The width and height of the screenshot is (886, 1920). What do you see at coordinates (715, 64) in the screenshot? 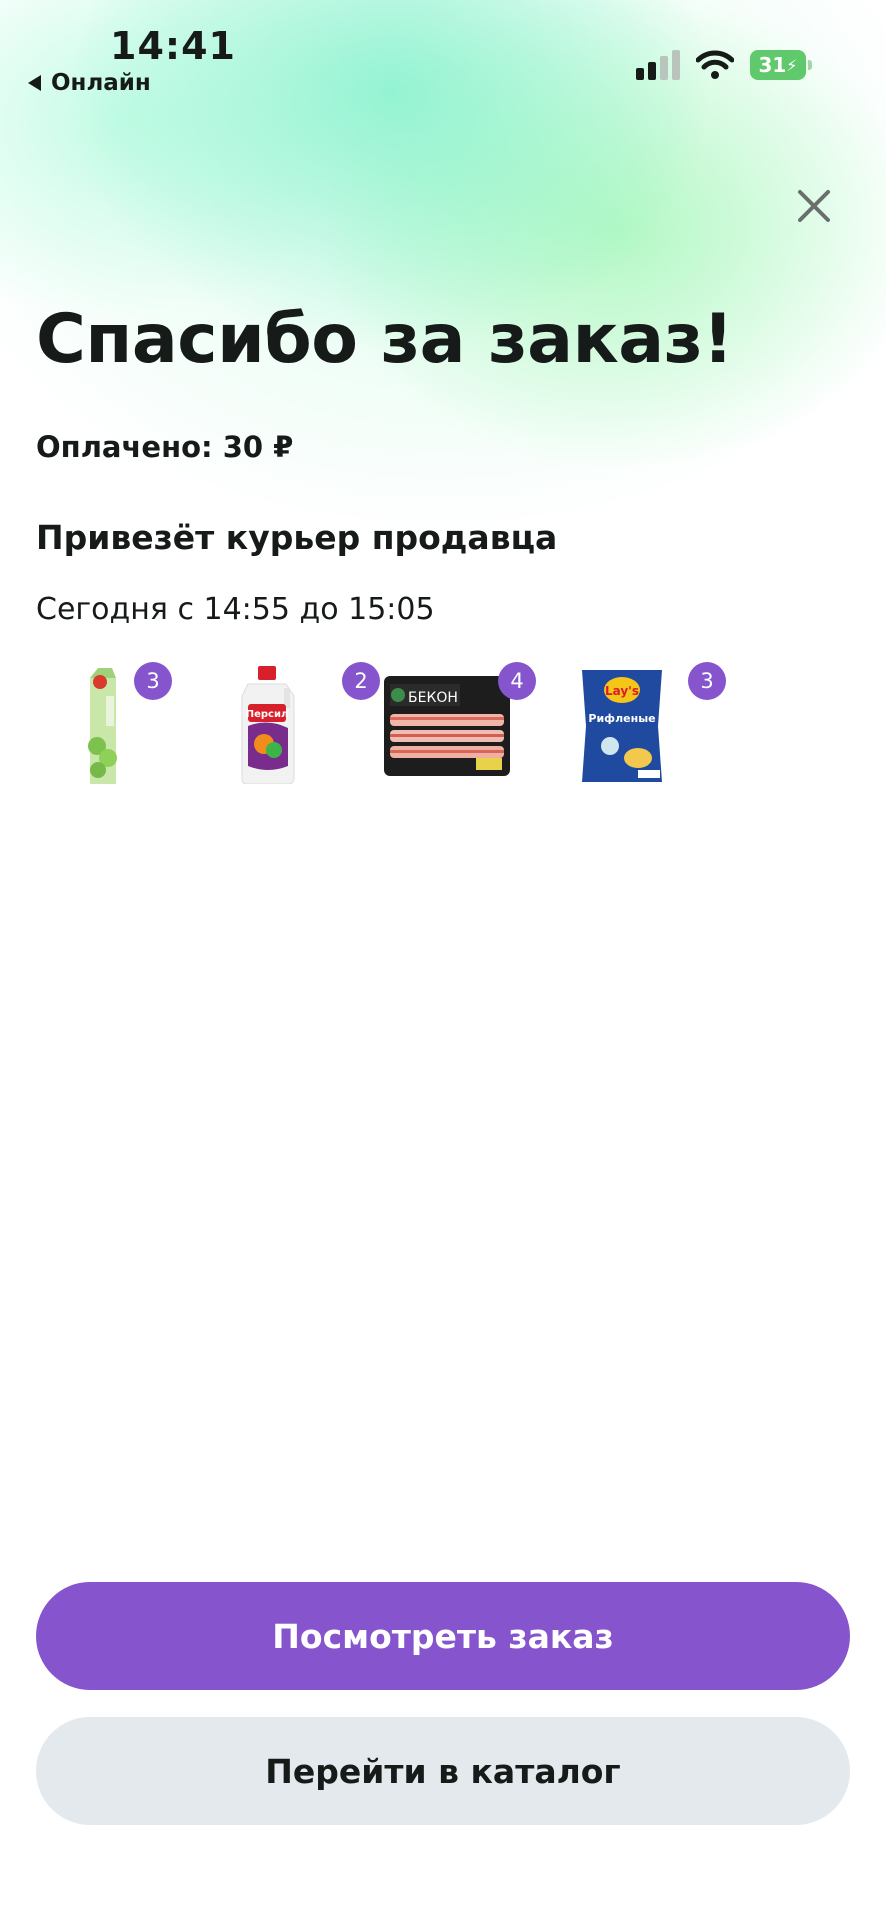
I see `wifi-icon` at bounding box center [715, 64].